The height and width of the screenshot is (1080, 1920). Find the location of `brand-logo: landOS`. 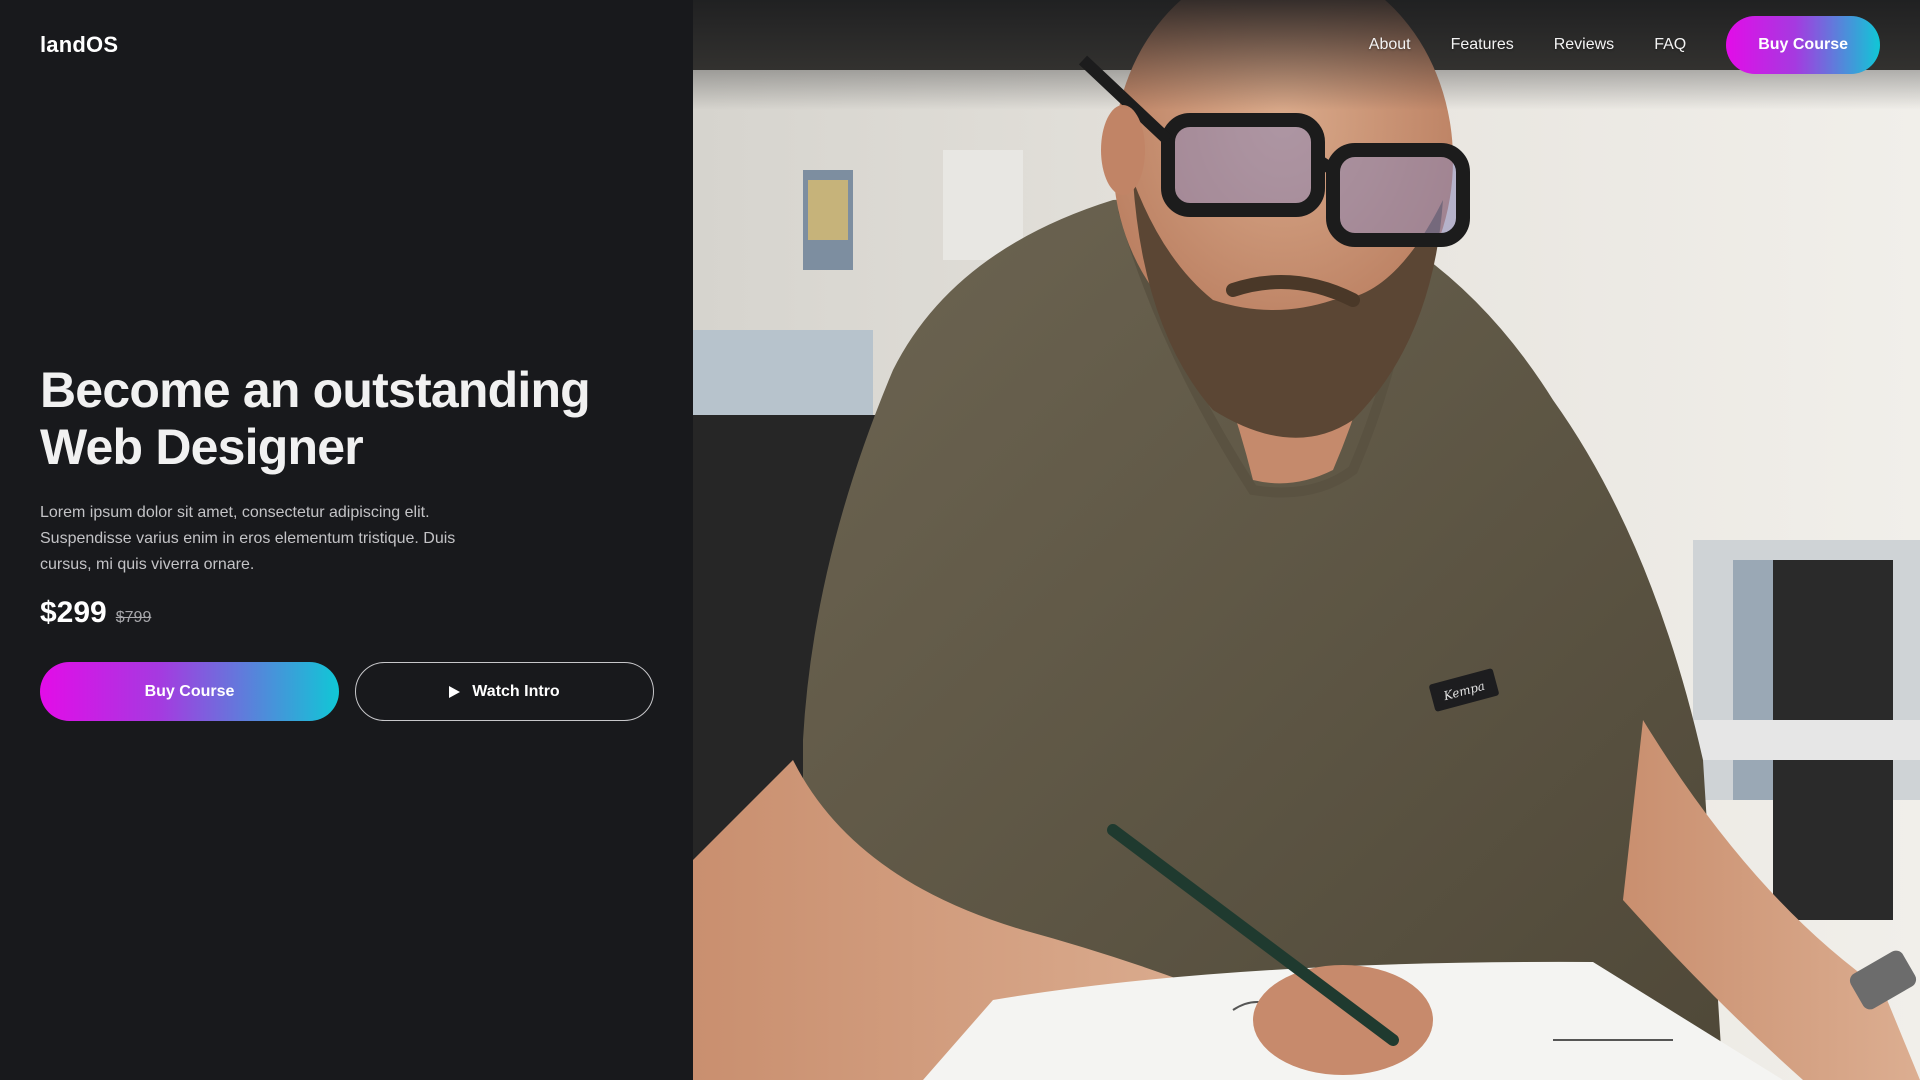

brand-logo: landOS is located at coordinates (79, 45).